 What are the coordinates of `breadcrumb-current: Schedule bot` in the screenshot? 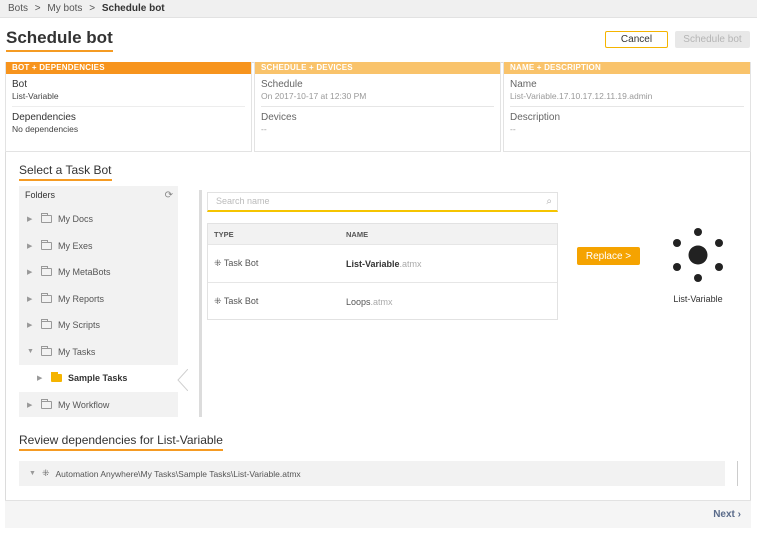 It's located at (133, 8).